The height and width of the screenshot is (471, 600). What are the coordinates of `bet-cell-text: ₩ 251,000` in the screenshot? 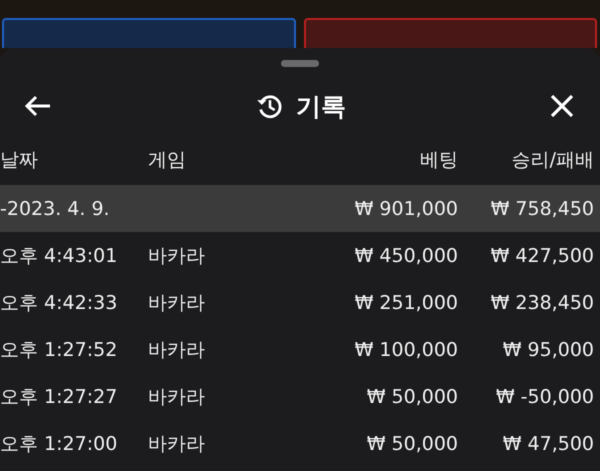 It's located at (406, 303).